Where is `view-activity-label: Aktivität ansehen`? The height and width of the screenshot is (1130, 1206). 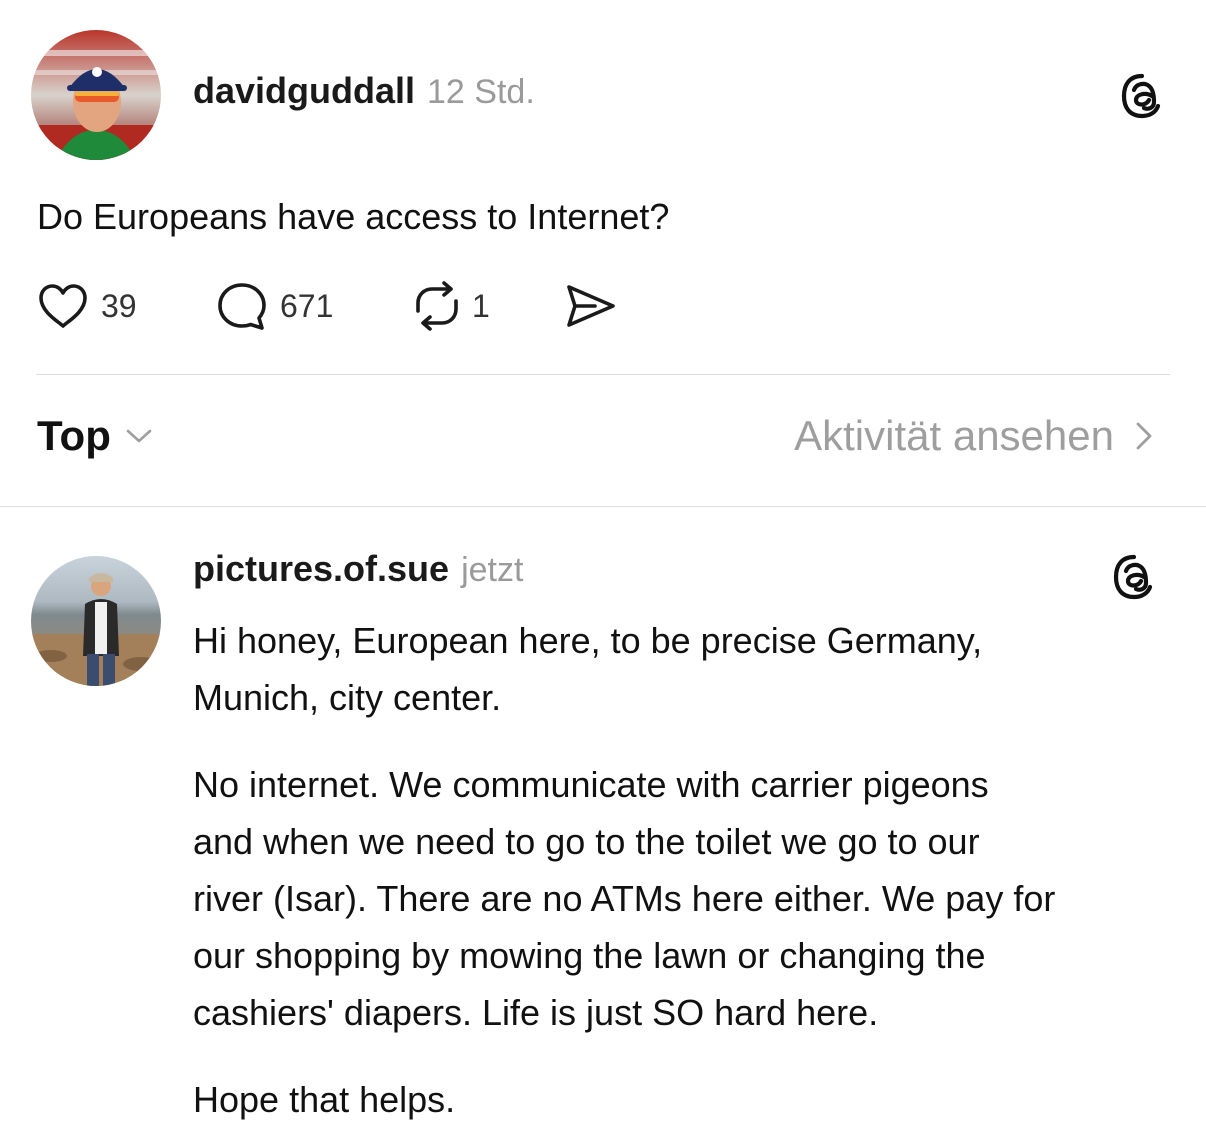 view-activity-label: Aktivität ansehen is located at coordinates (954, 435).